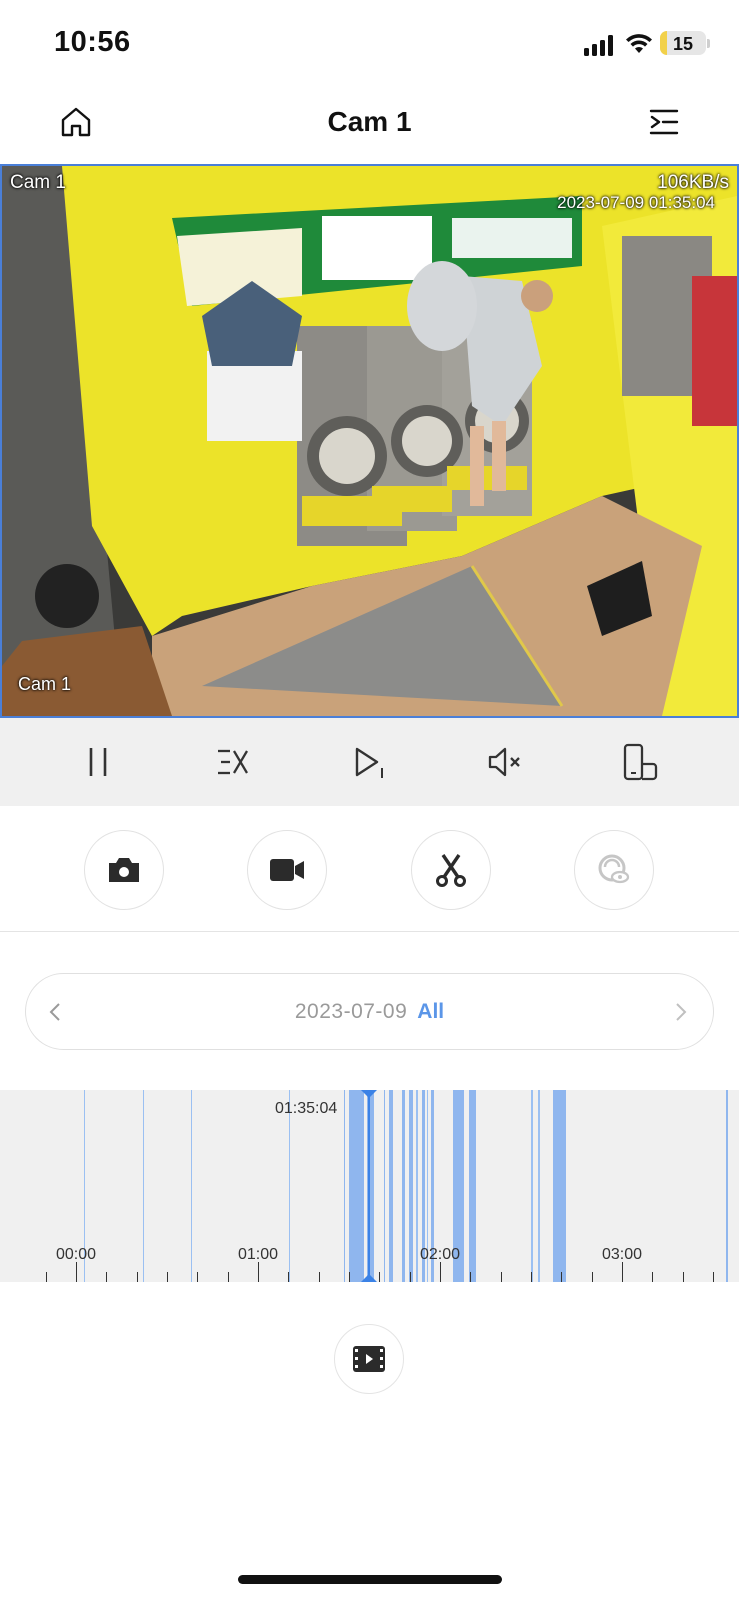 This screenshot has height=1600, width=739. What do you see at coordinates (639, 43) in the screenshot?
I see `wifi-icon` at bounding box center [639, 43].